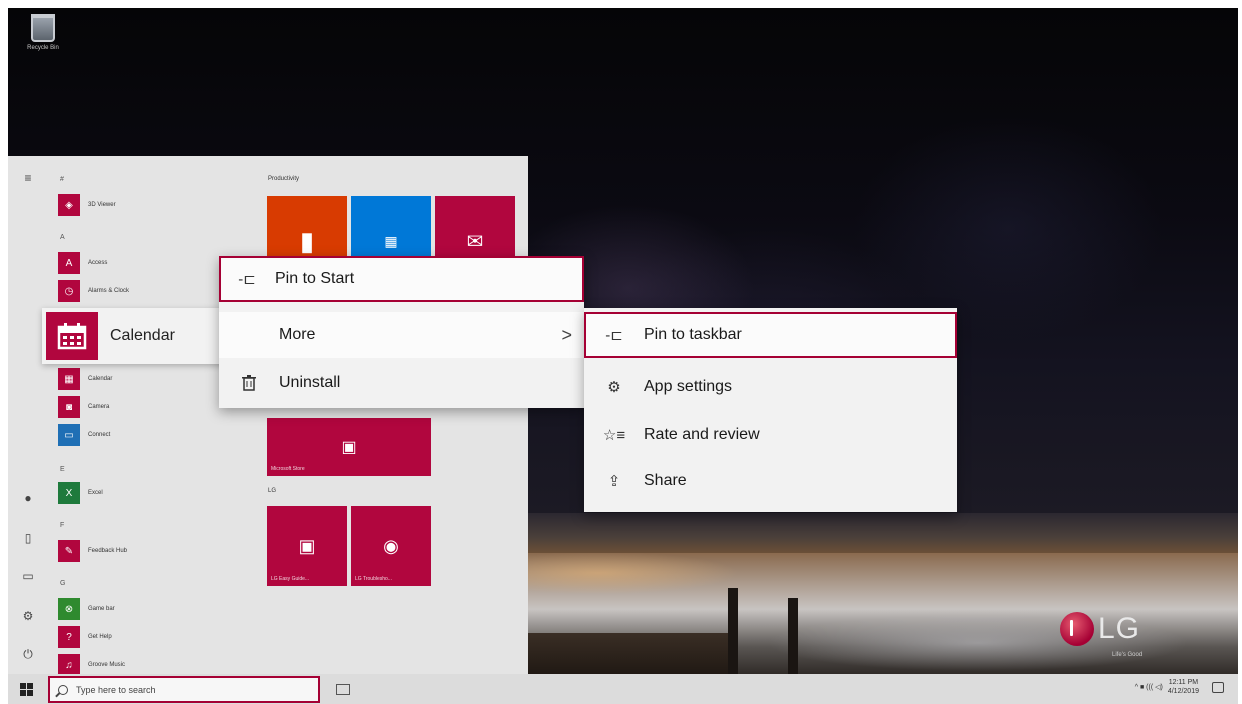 The image size is (1242, 704). I want to click on pin-to-start-label: Pin to Start, so click(315, 278).